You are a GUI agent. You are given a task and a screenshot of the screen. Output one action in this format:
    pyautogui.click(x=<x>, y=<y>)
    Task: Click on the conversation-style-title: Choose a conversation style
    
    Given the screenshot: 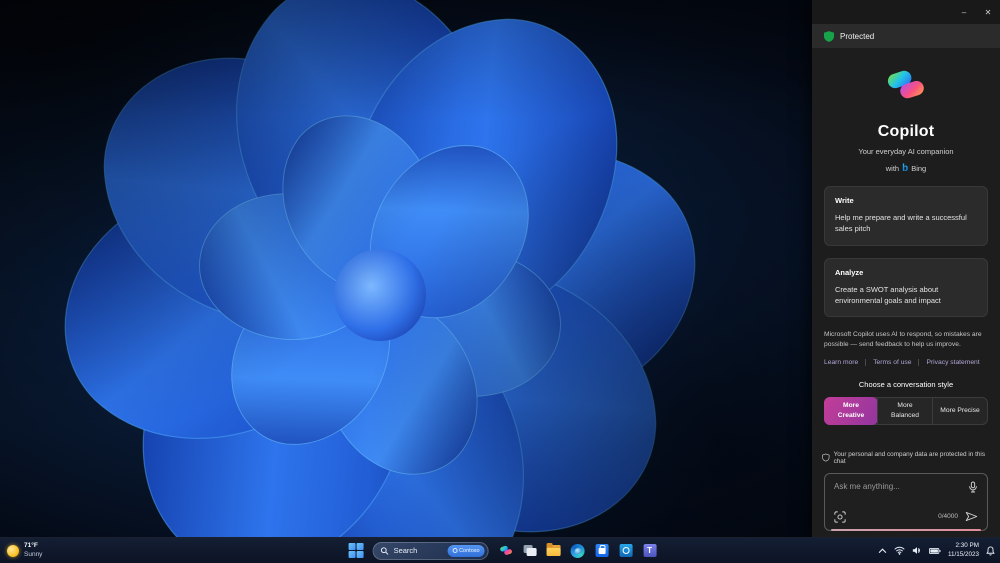 What is the action you would take?
    pyautogui.click(x=906, y=384)
    